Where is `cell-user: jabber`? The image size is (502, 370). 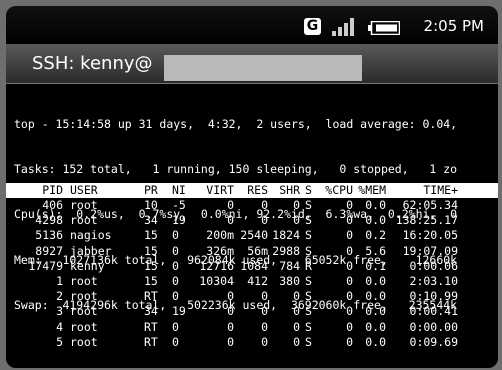 cell-user: jabber is located at coordinates (91, 250).